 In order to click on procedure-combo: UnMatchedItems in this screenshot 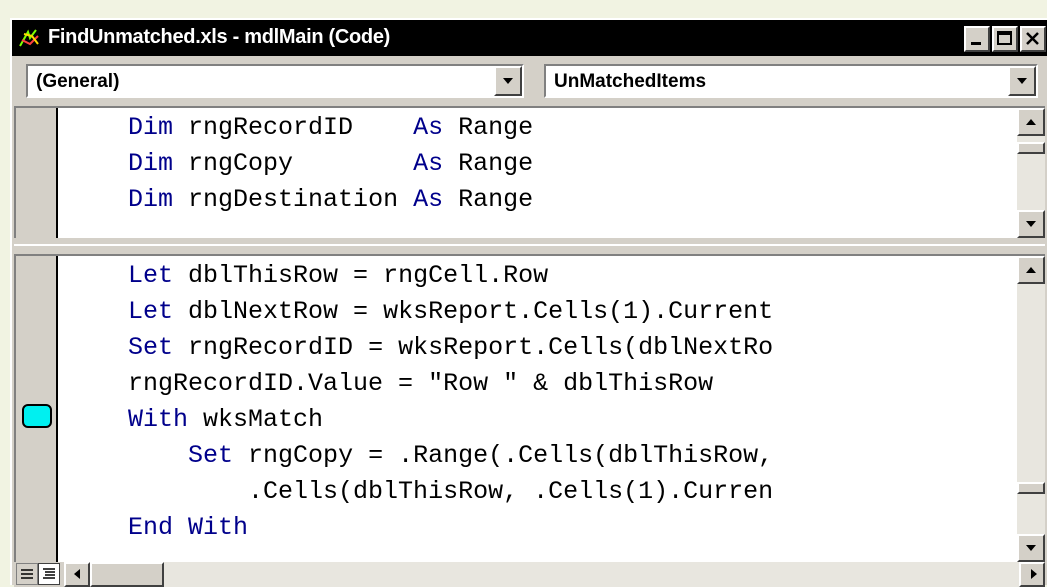, I will do `click(791, 81)`.